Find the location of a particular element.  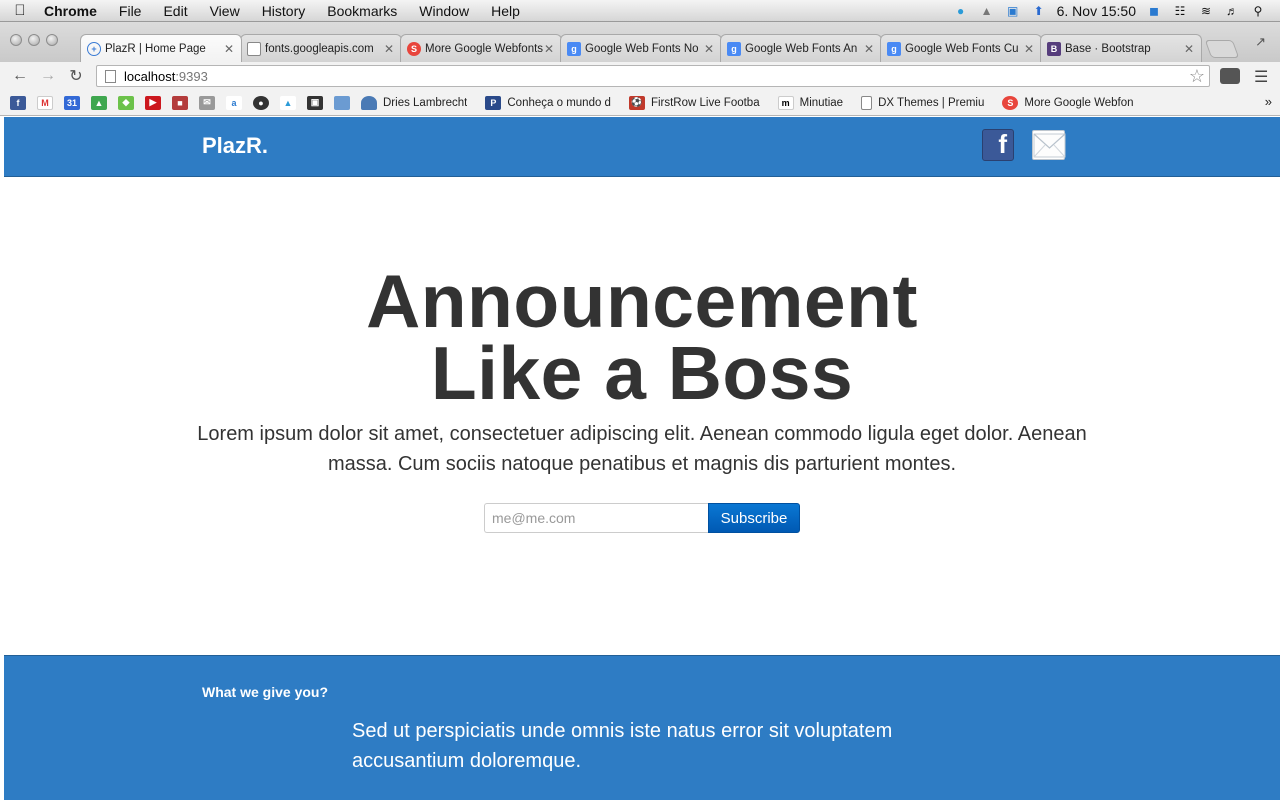

menu-window: Window is located at coordinates (444, 11).